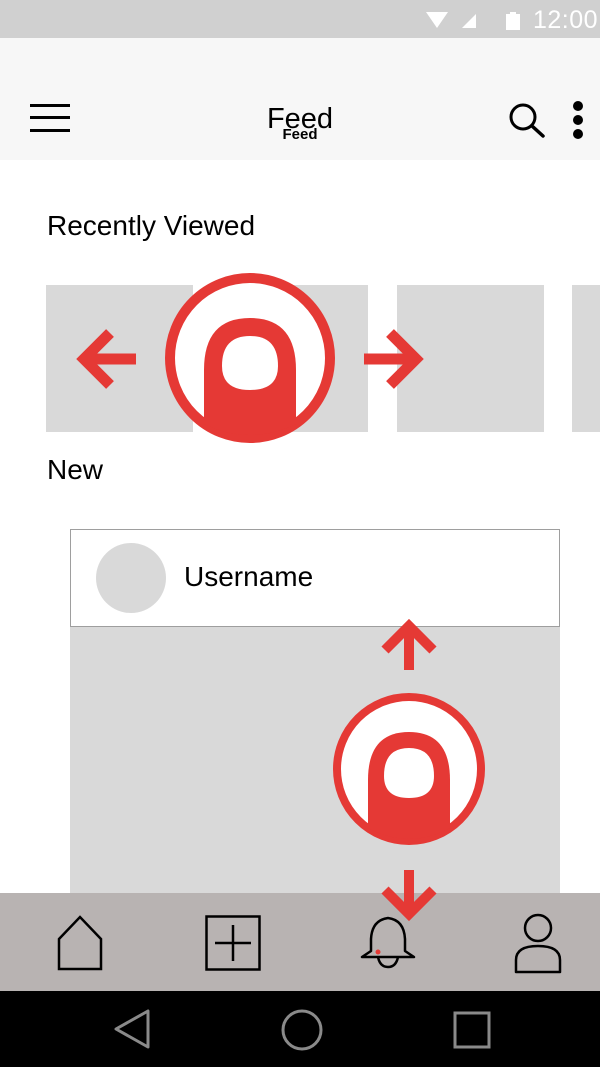 This screenshot has height=1067, width=600. Describe the element at coordinates (578, 120) in the screenshot. I see `more-options-icon` at that location.